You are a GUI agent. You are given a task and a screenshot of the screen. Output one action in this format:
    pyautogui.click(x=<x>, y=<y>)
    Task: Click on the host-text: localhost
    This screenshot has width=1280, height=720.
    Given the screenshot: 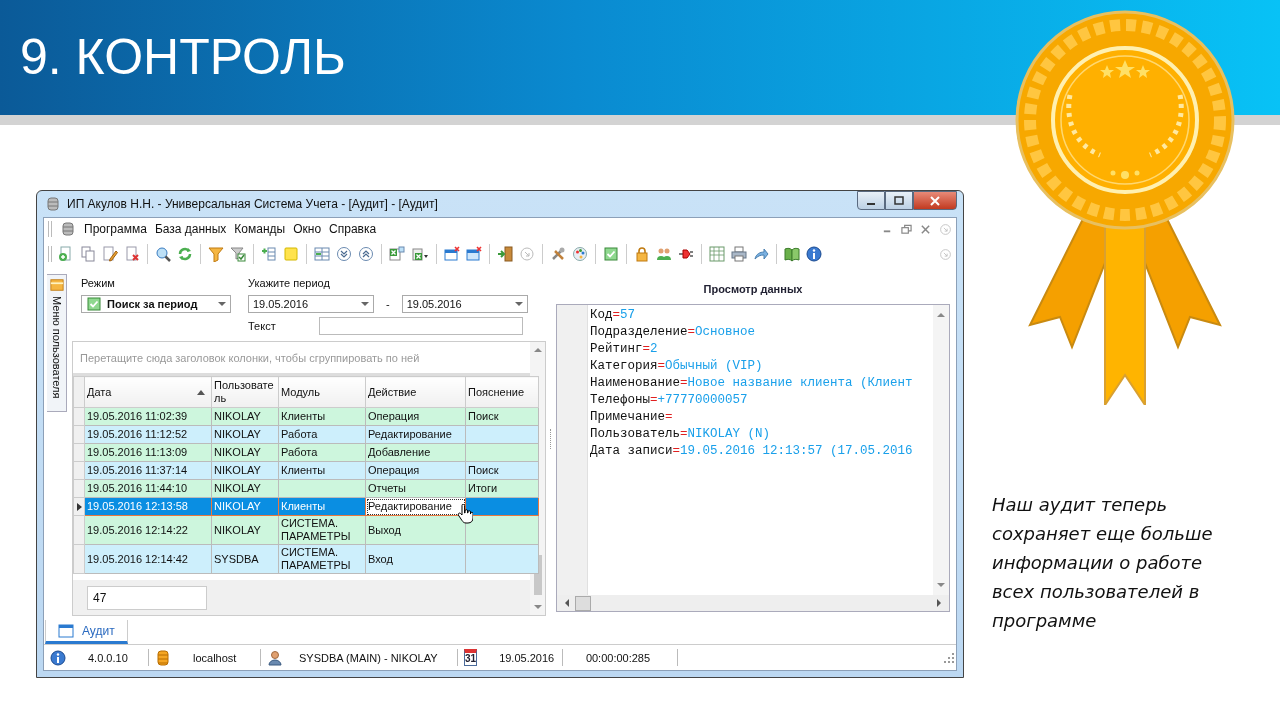 What is the action you would take?
    pyautogui.click(x=215, y=657)
    